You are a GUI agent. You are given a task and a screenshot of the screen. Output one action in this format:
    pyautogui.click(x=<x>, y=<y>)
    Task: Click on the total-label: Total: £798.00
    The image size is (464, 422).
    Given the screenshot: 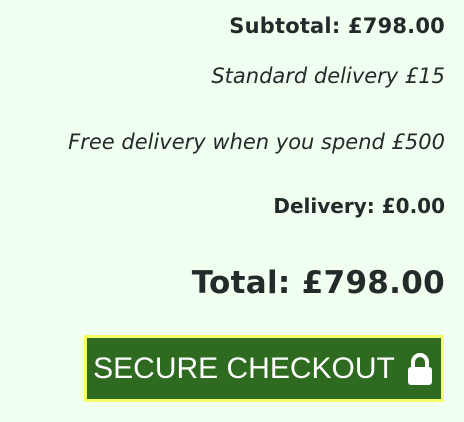 What is the action you would take?
    pyautogui.click(x=318, y=283)
    